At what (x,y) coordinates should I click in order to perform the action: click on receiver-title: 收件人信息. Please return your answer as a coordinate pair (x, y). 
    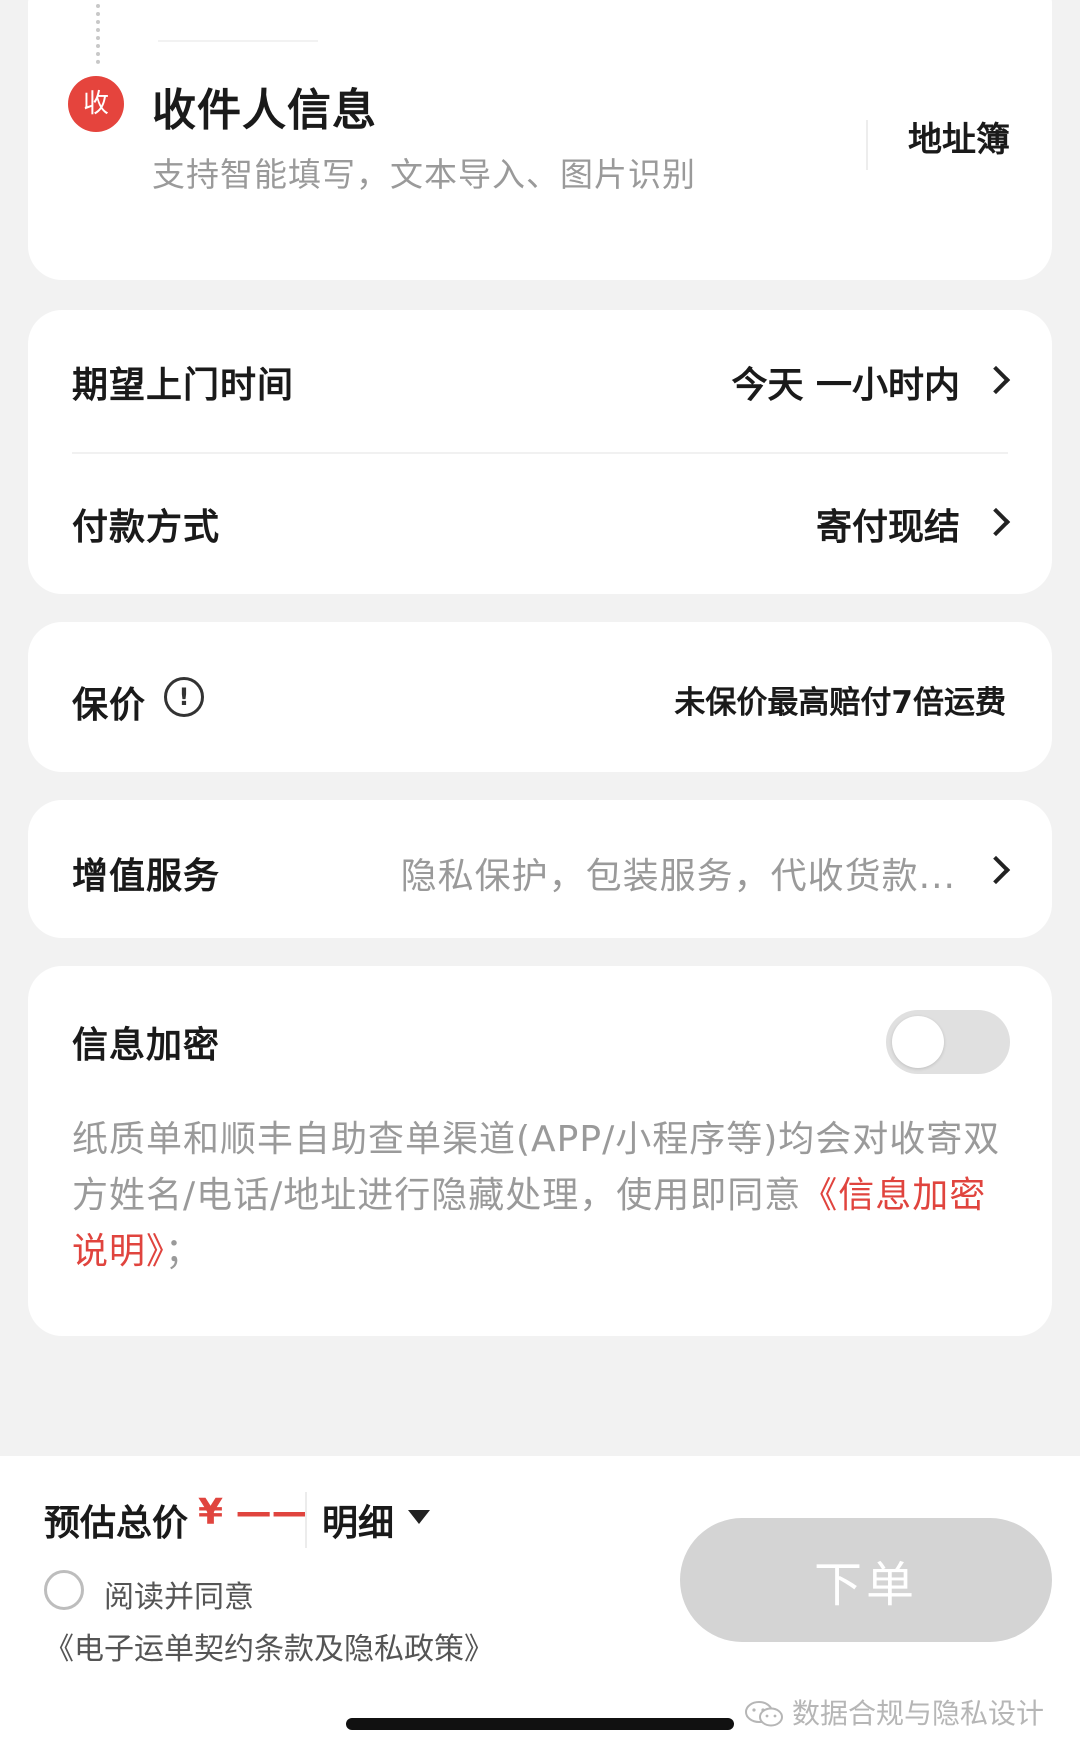
    Looking at the image, I should click on (264, 110).